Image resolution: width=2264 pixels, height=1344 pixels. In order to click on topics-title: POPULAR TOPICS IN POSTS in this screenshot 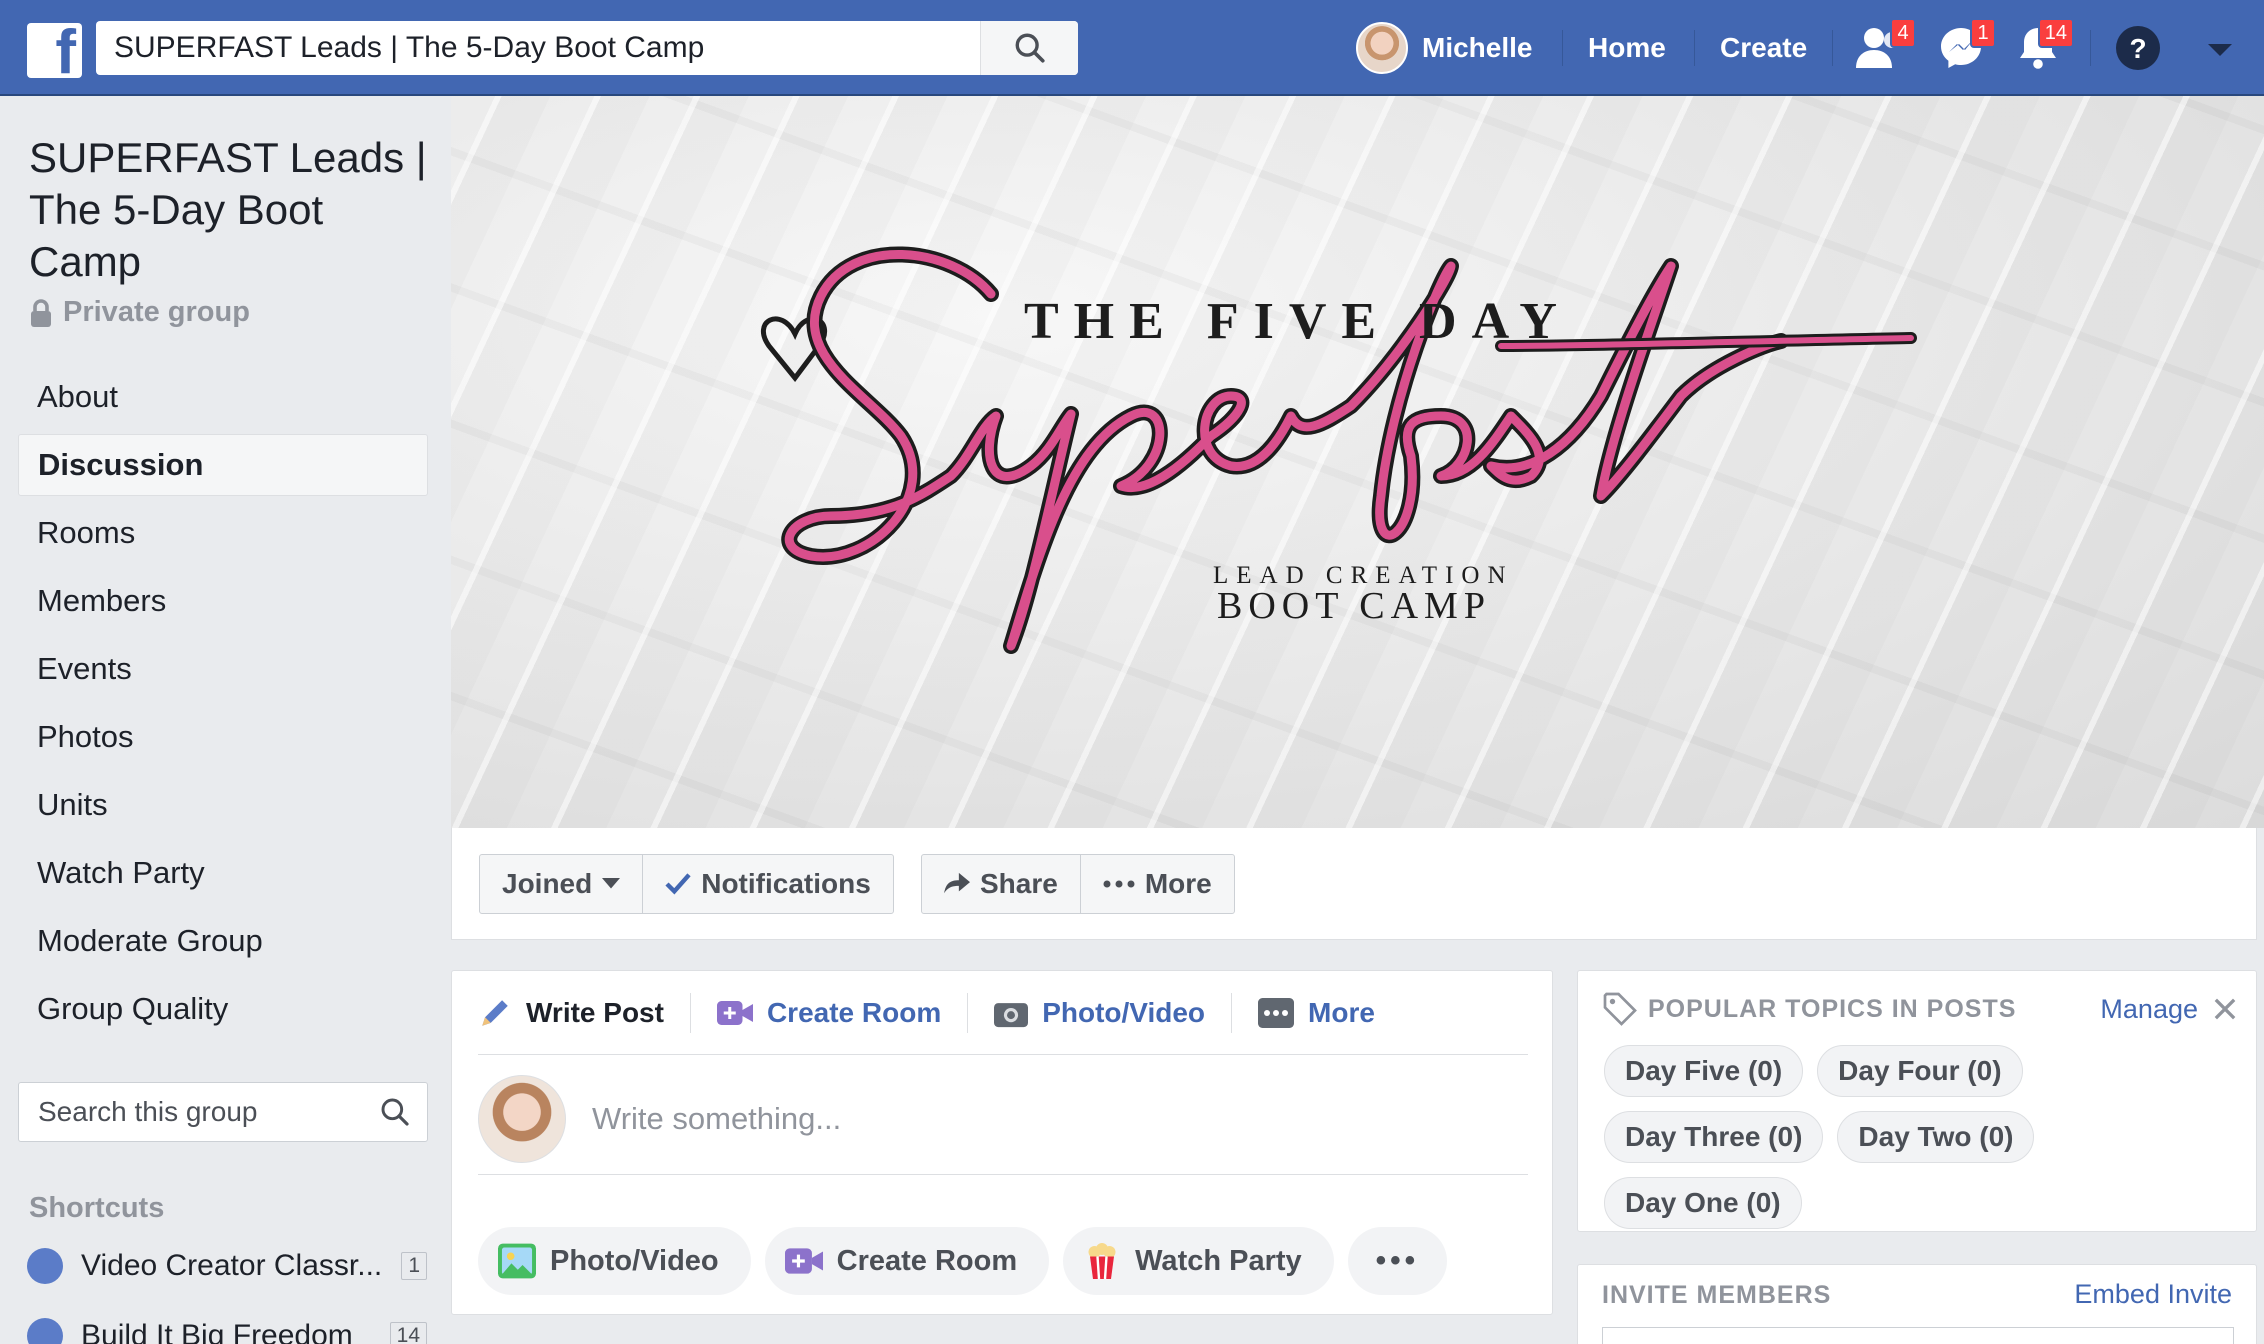, I will do `click(1809, 1009)`.